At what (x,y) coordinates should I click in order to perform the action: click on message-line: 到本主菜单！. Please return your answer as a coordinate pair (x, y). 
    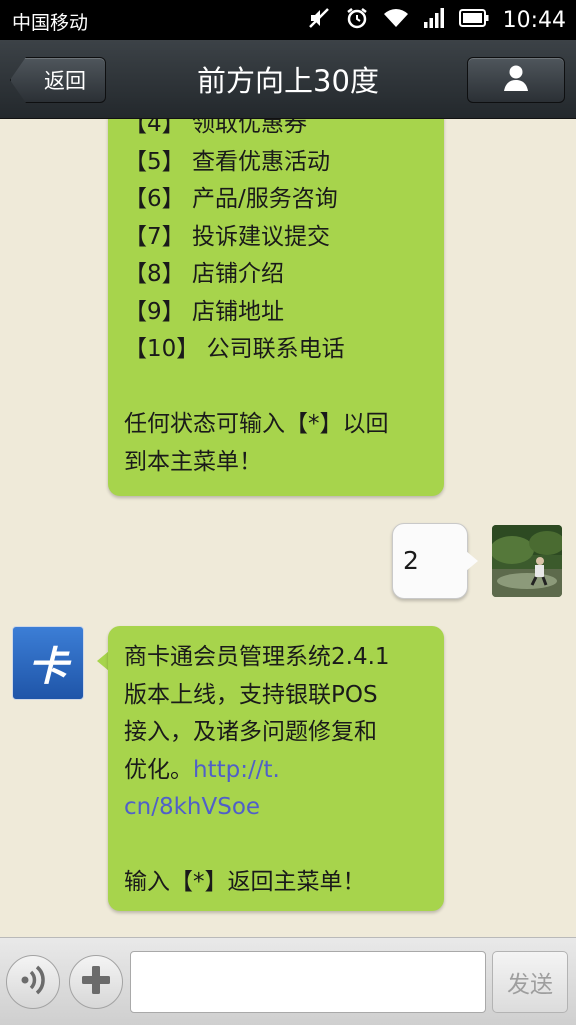
    Looking at the image, I should click on (193, 461).